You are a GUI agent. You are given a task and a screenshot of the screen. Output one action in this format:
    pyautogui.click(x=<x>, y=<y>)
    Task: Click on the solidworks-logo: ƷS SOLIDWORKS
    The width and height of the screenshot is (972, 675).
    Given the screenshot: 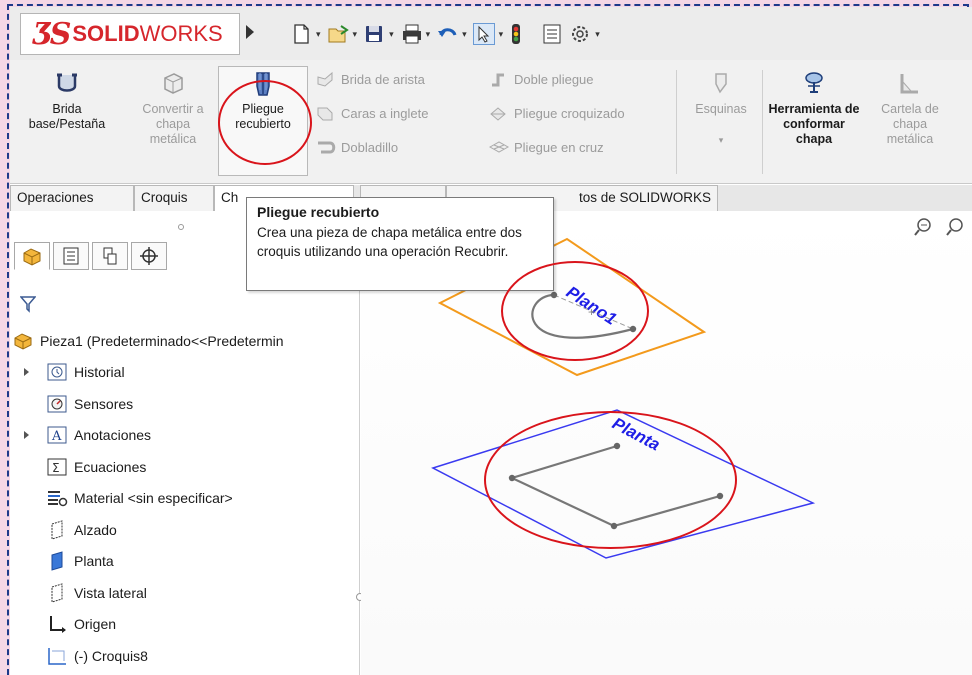 What is the action you would take?
    pyautogui.click(x=130, y=34)
    